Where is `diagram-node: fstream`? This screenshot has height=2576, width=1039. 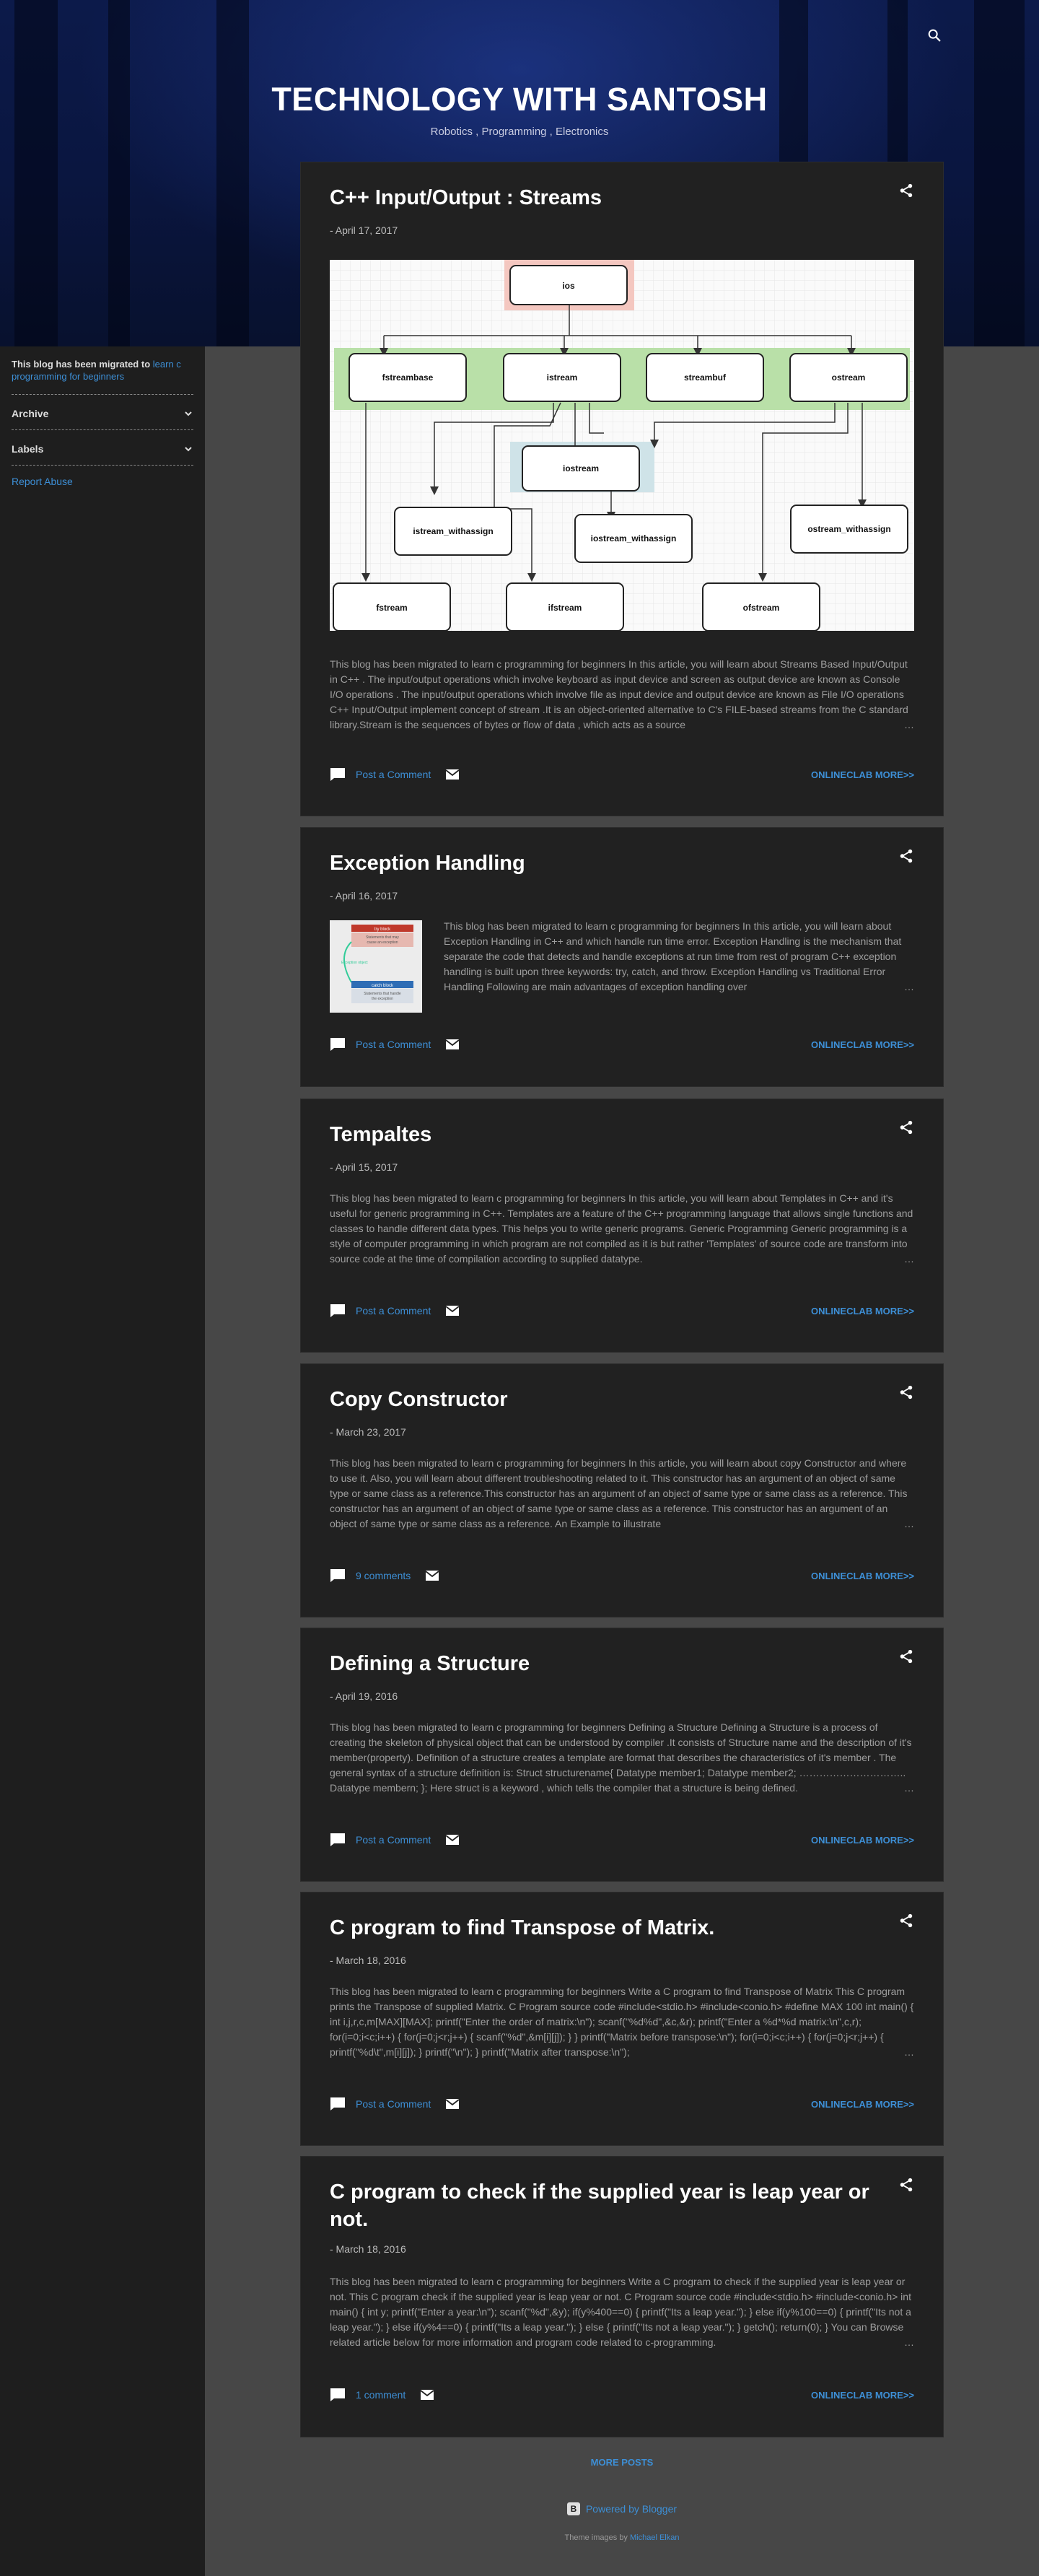
diagram-node: fstream is located at coordinates (391, 608).